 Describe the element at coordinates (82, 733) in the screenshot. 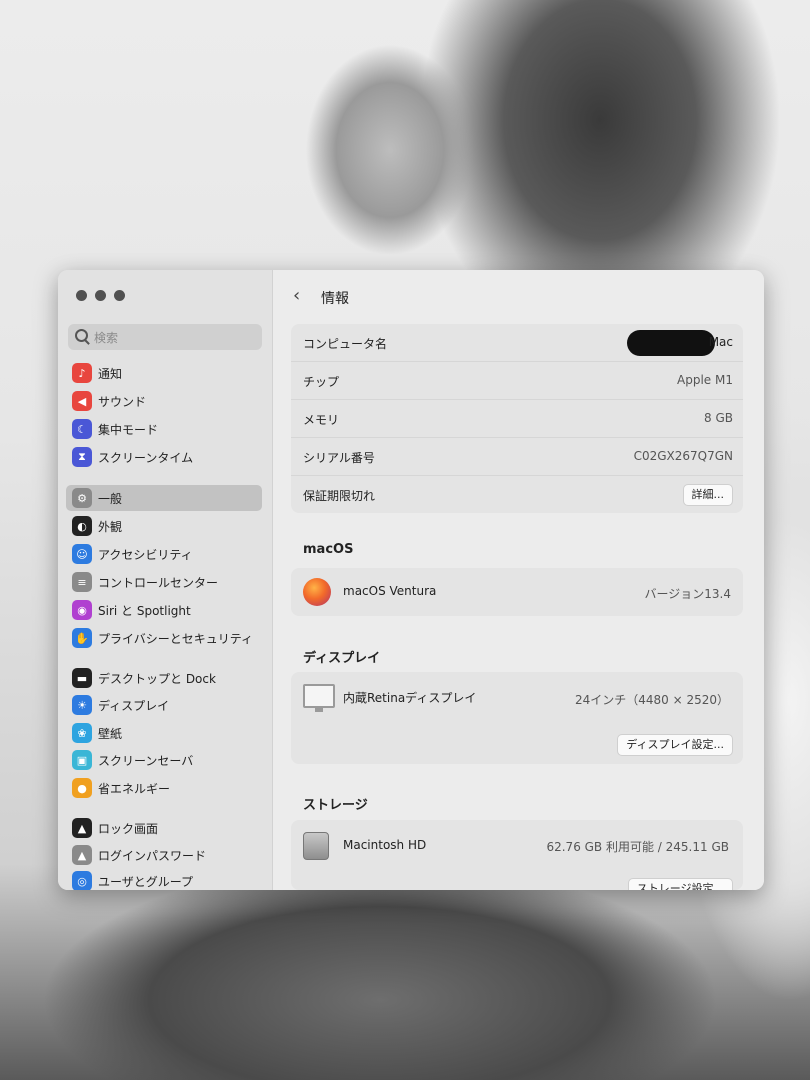

I see `flower-icon: ❀` at that location.